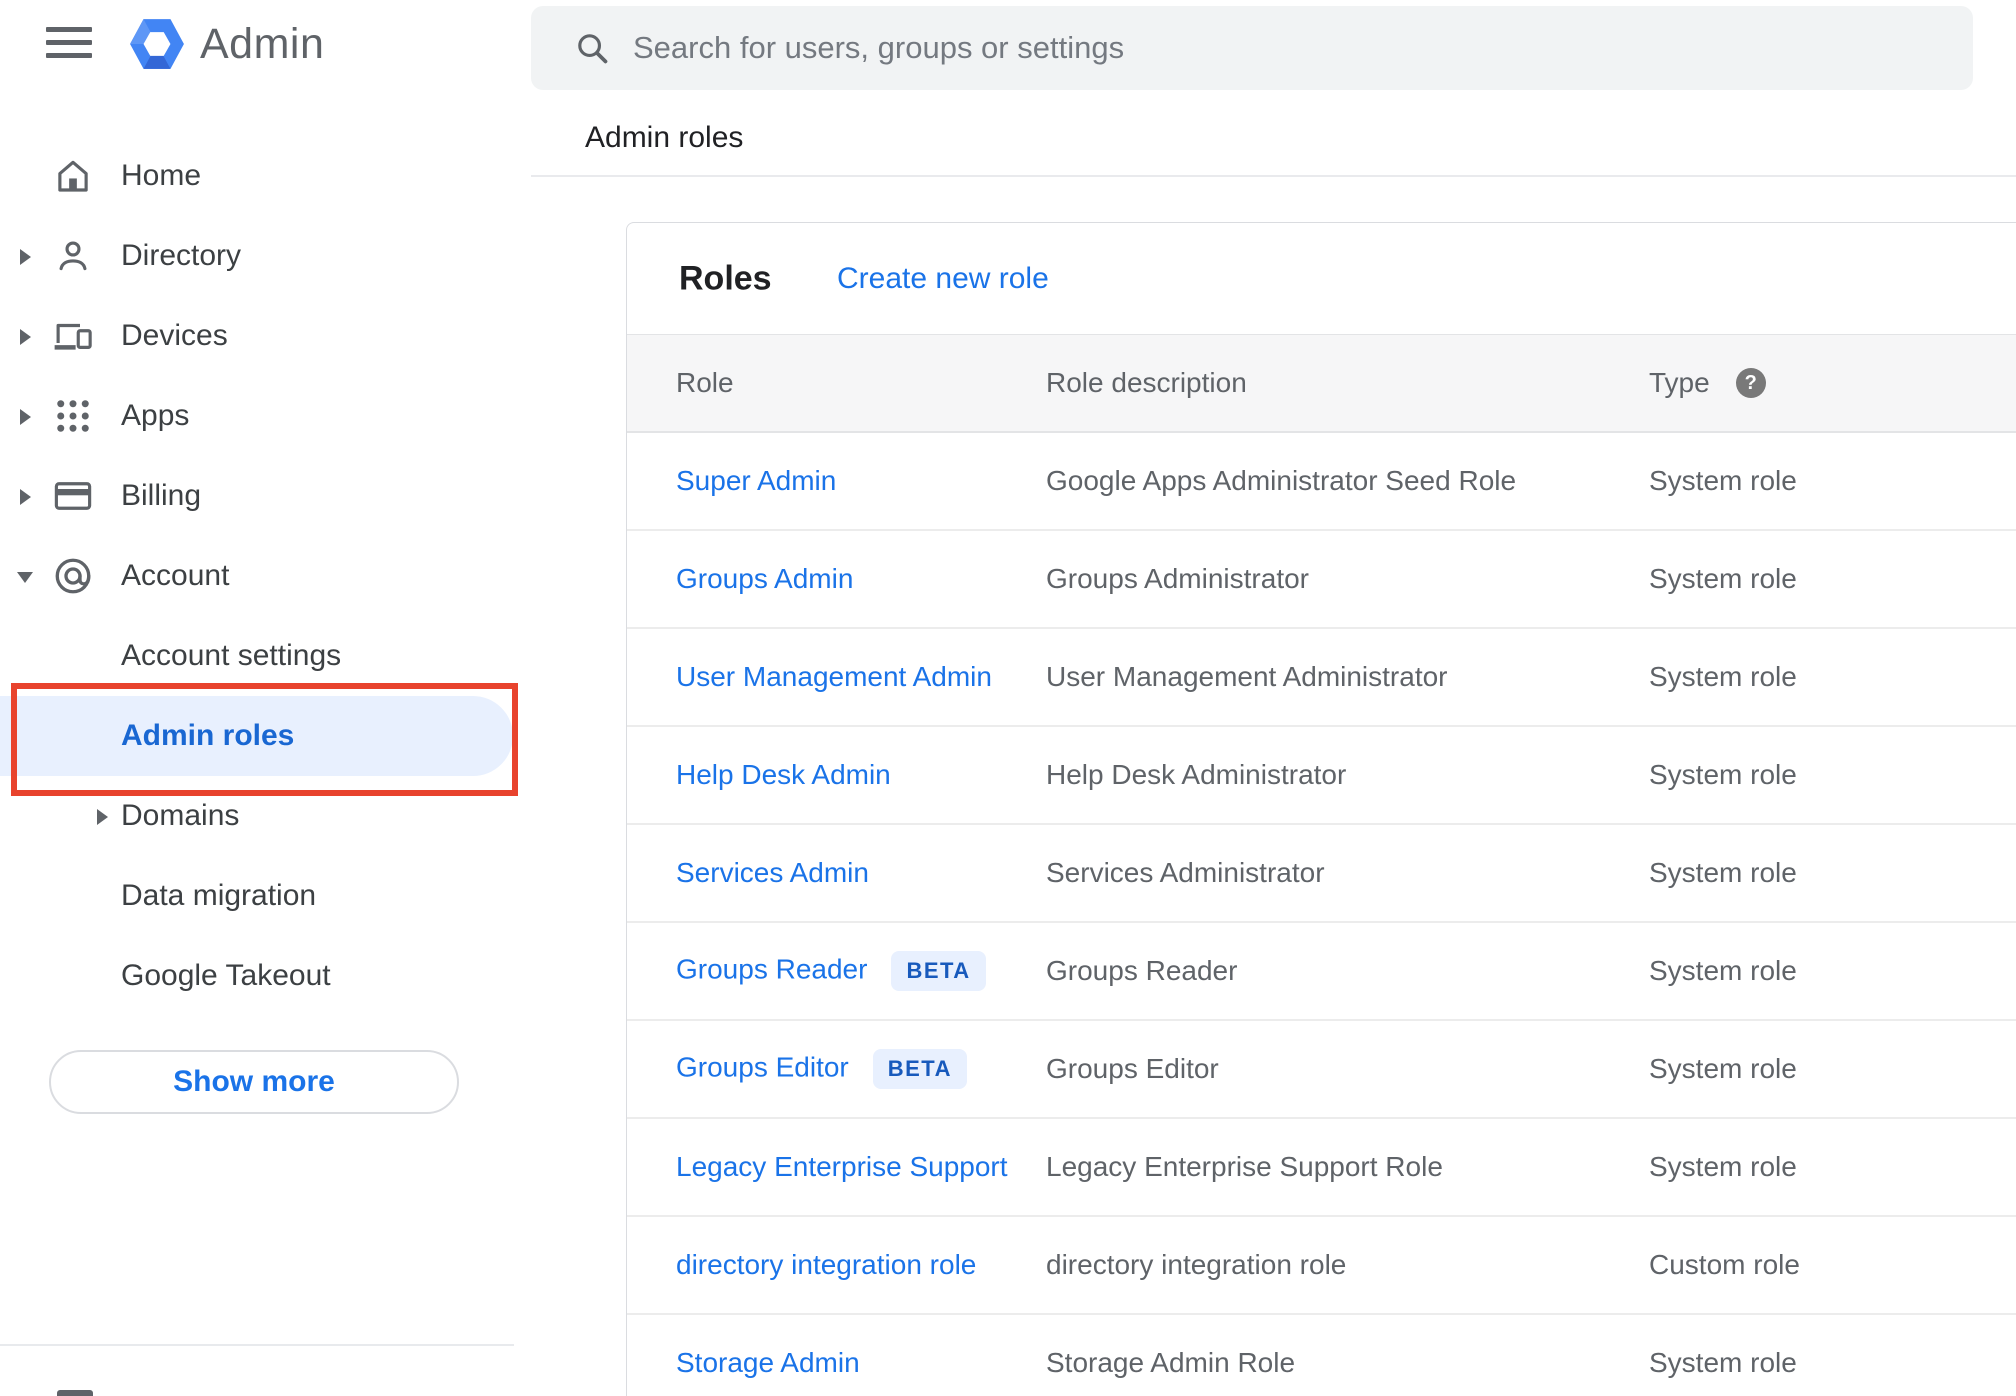  I want to click on sidebar-item-home: Home, so click(257, 176).